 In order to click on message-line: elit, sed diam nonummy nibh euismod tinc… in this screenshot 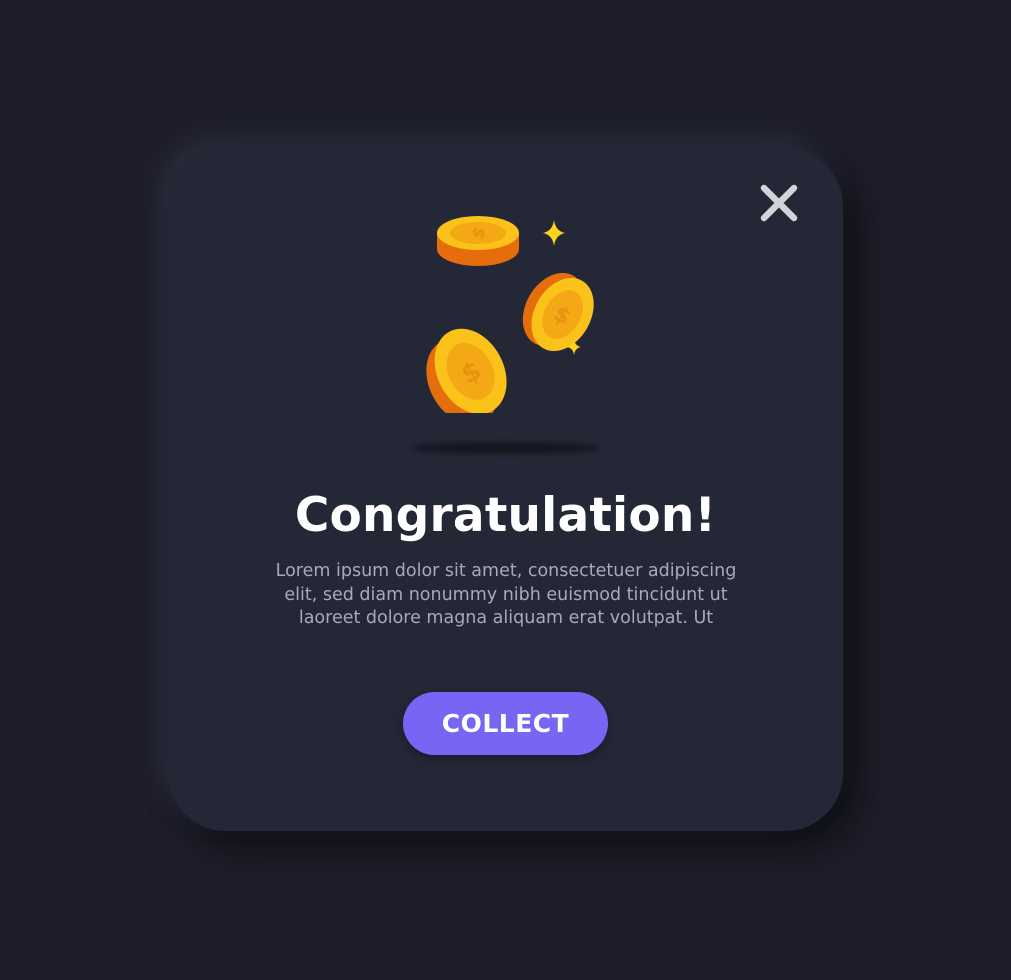, I will do `click(506, 594)`.